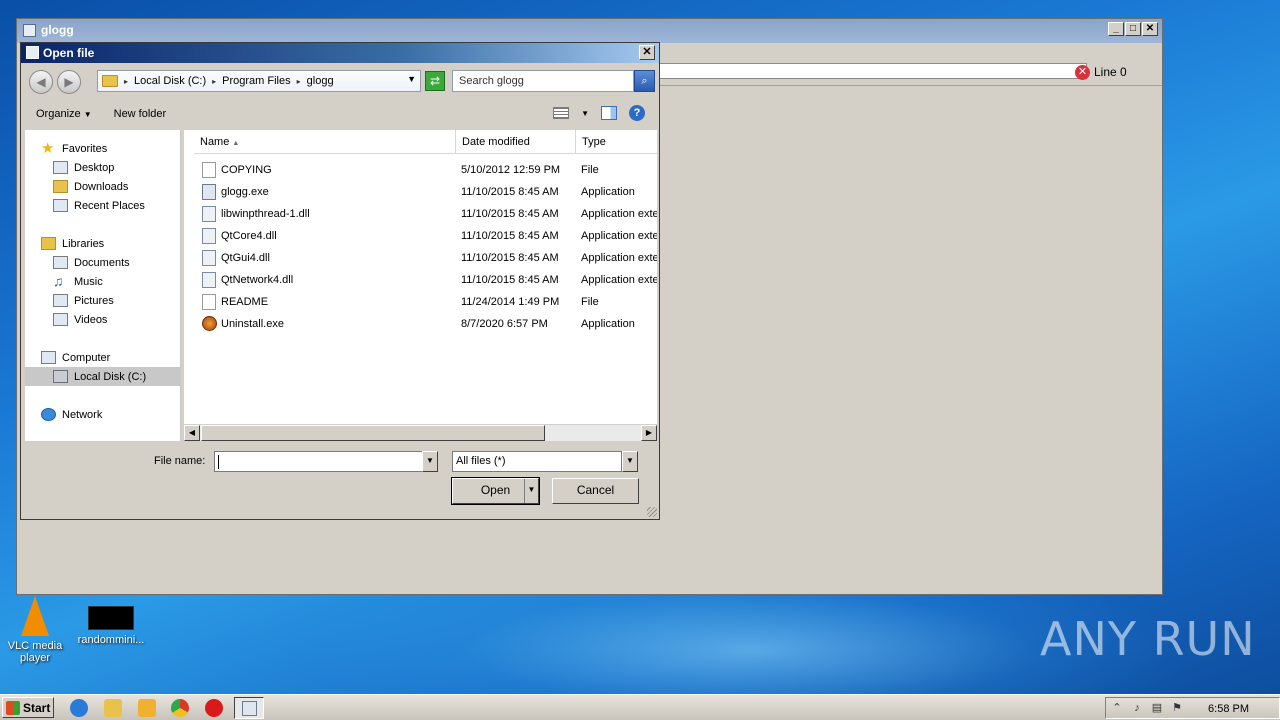 The image size is (1280, 720). I want to click on dialog-title-bar: Open file ✕, so click(340, 53).